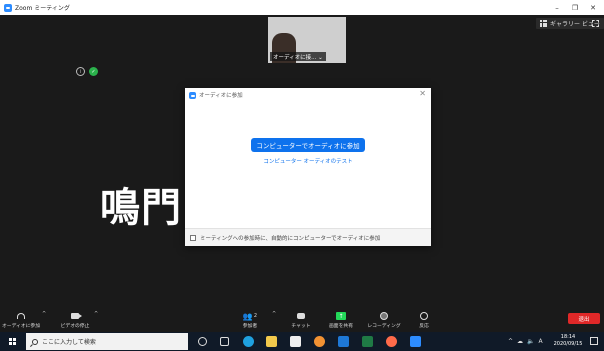 This screenshot has width=604, height=351. What do you see at coordinates (247, 316) in the screenshot?
I see `participants-icon: 👥` at bounding box center [247, 316].